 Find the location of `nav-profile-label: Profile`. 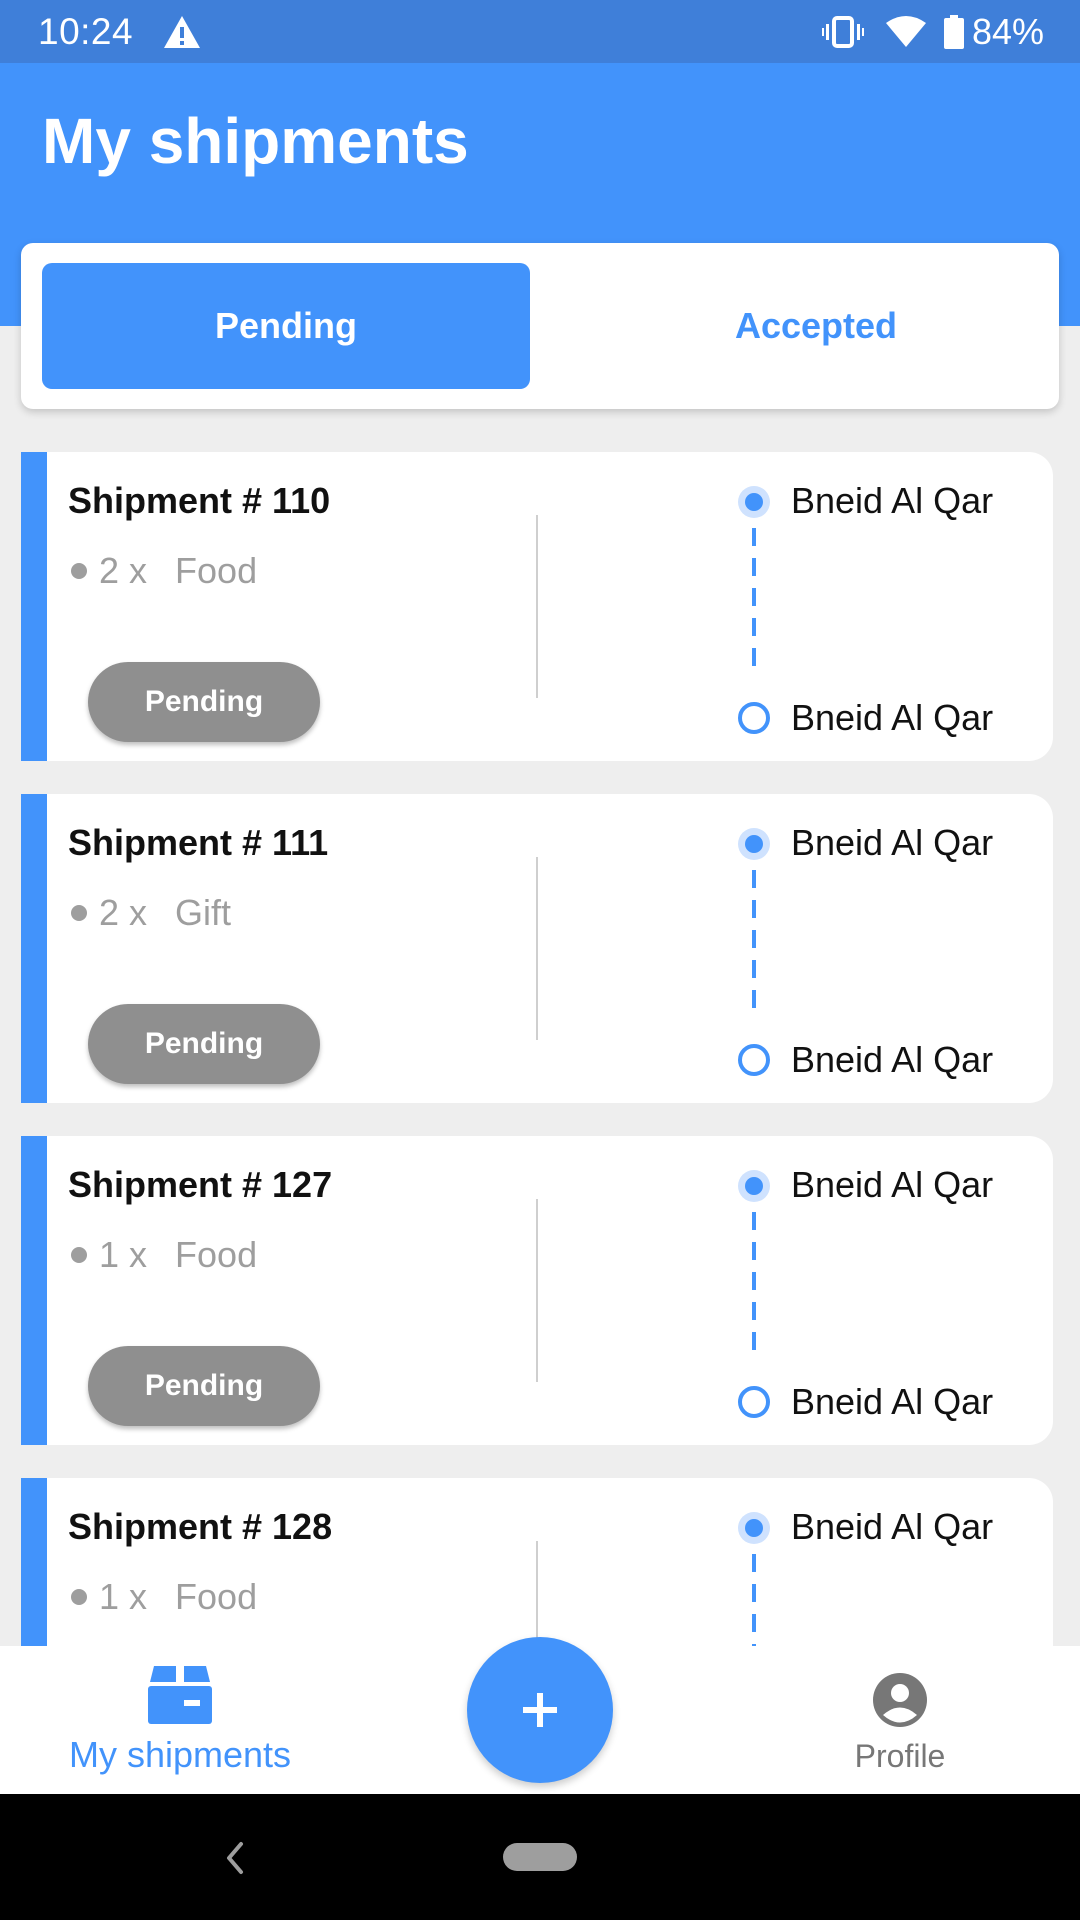

nav-profile-label: Profile is located at coordinates (900, 1756).